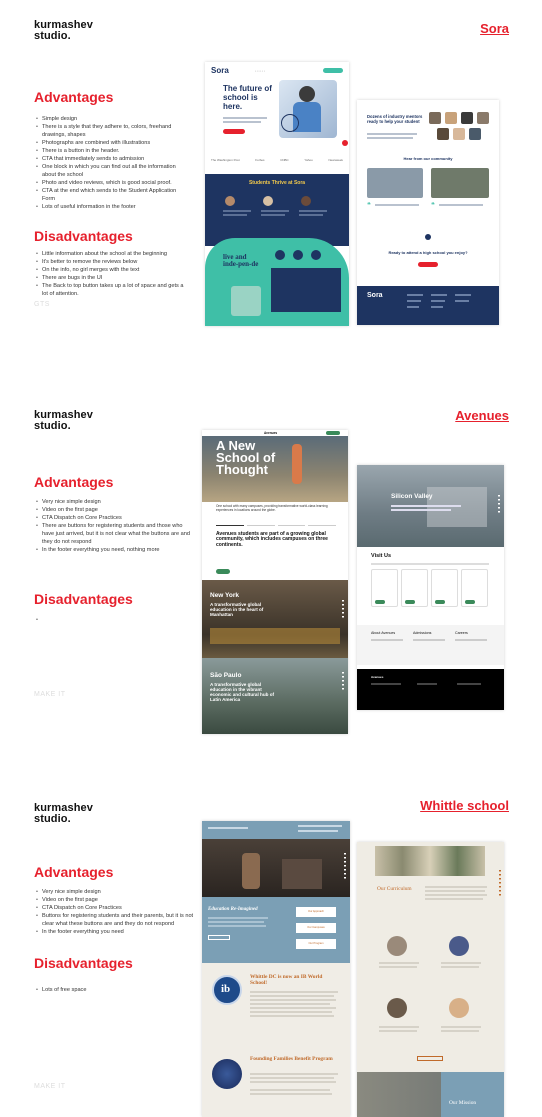  I want to click on list-item: There is a button in the header., so click(111, 151).